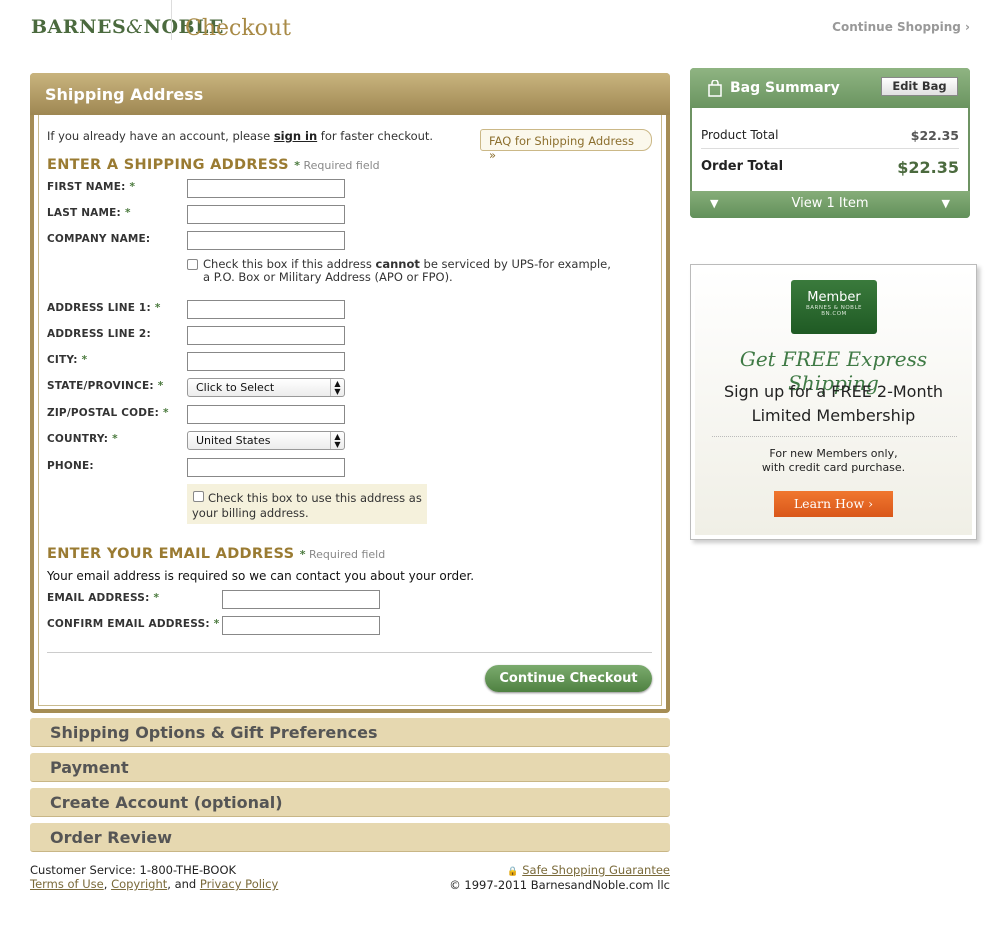 The width and height of the screenshot is (1000, 931). I want to click on step-create-account: Create Account (optional), so click(350, 802).